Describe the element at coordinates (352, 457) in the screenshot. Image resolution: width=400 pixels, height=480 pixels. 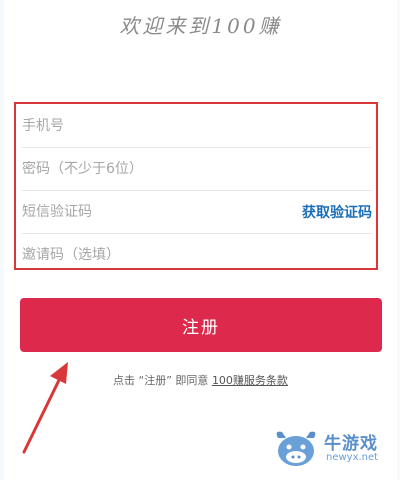
I see `watermark-url: newyx.net` at that location.